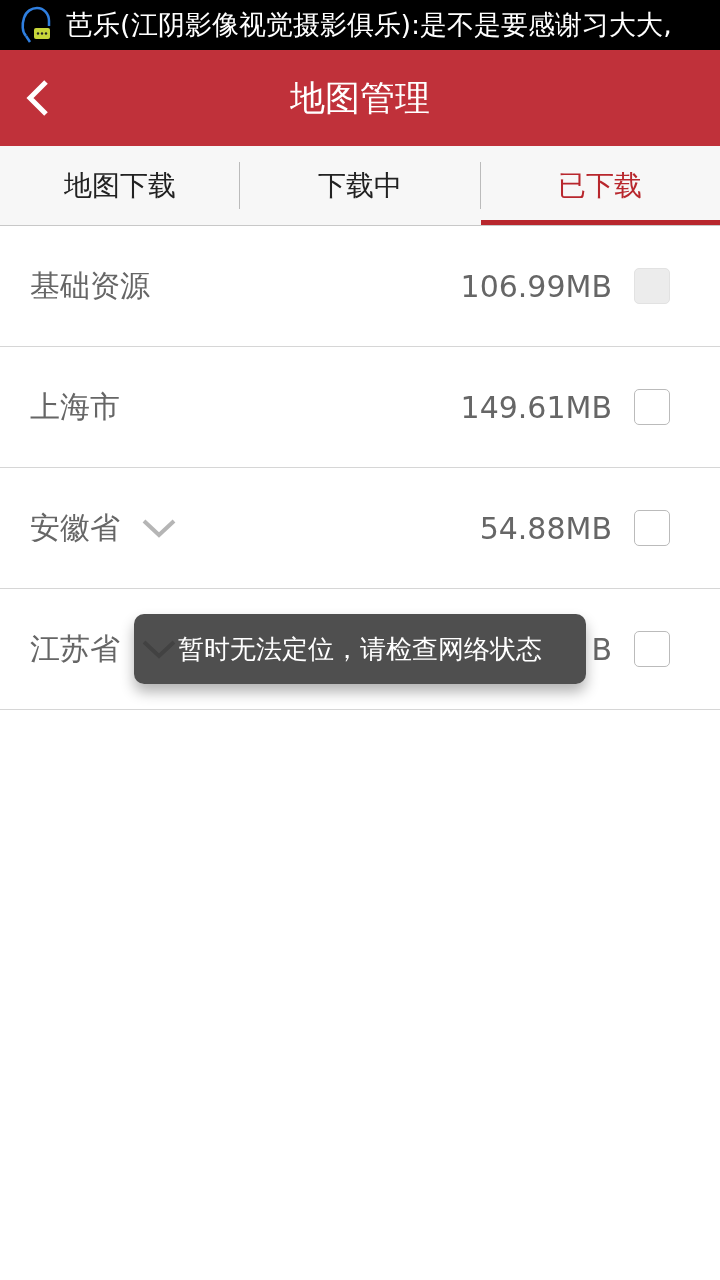  Describe the element at coordinates (75, 527) in the screenshot. I see `region-name: 安徽省` at that location.